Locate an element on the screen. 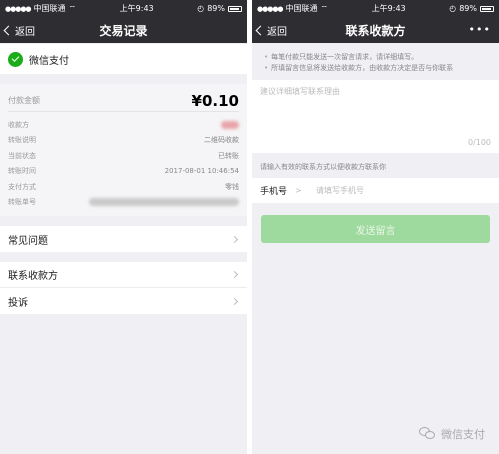 This screenshot has width=499, height=454. detail-label: 转账时间 is located at coordinates (22, 171).